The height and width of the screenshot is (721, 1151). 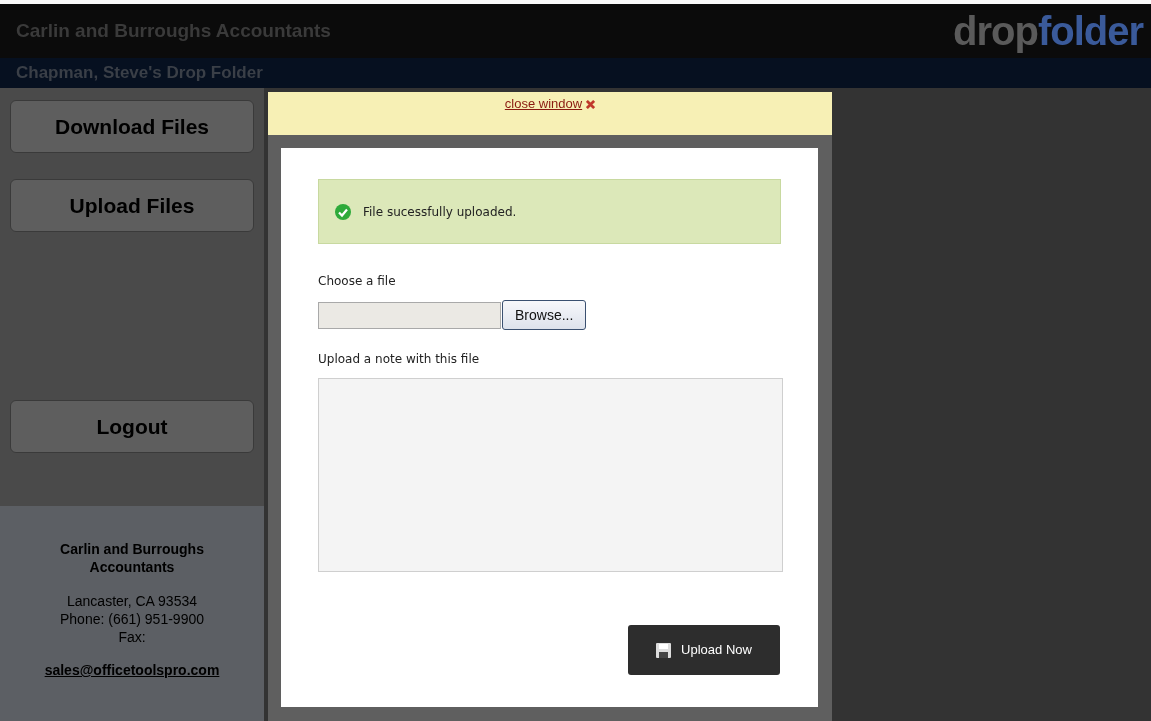 I want to click on email-link: sales@officetoolspro.com, so click(x=132, y=670).